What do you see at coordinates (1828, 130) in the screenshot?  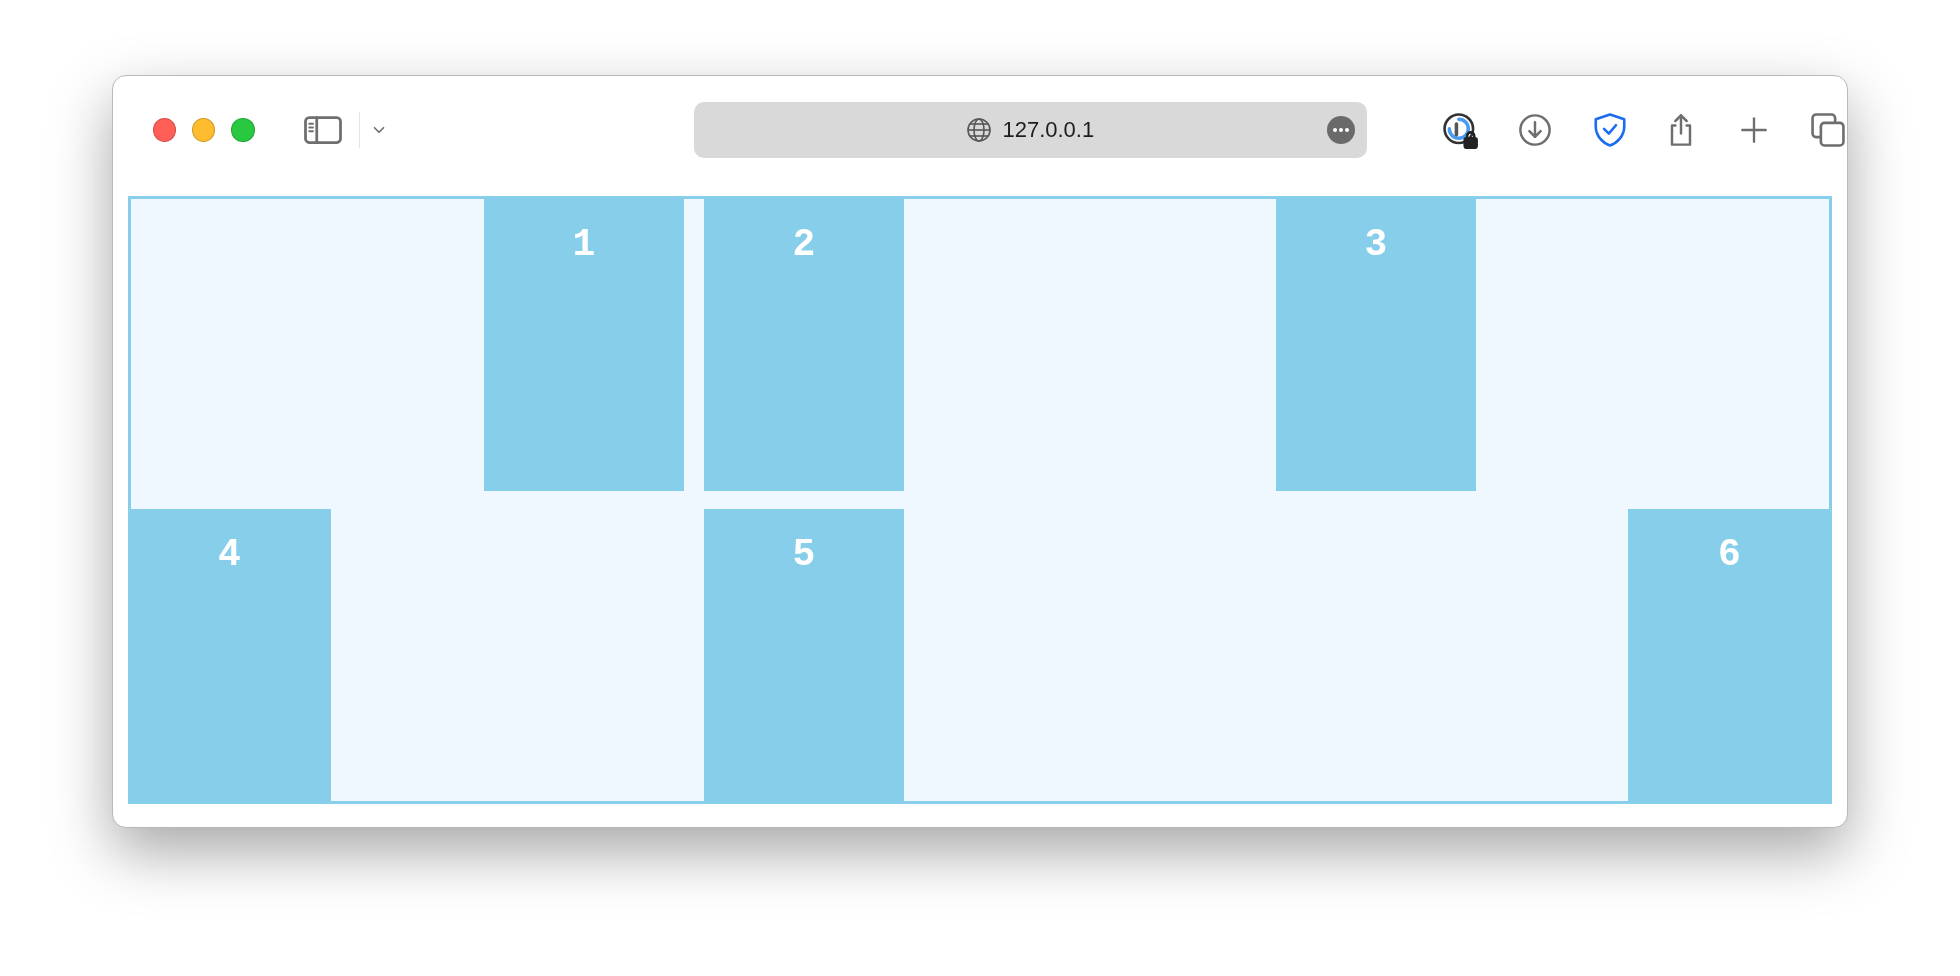 I see `tabs-icon` at bounding box center [1828, 130].